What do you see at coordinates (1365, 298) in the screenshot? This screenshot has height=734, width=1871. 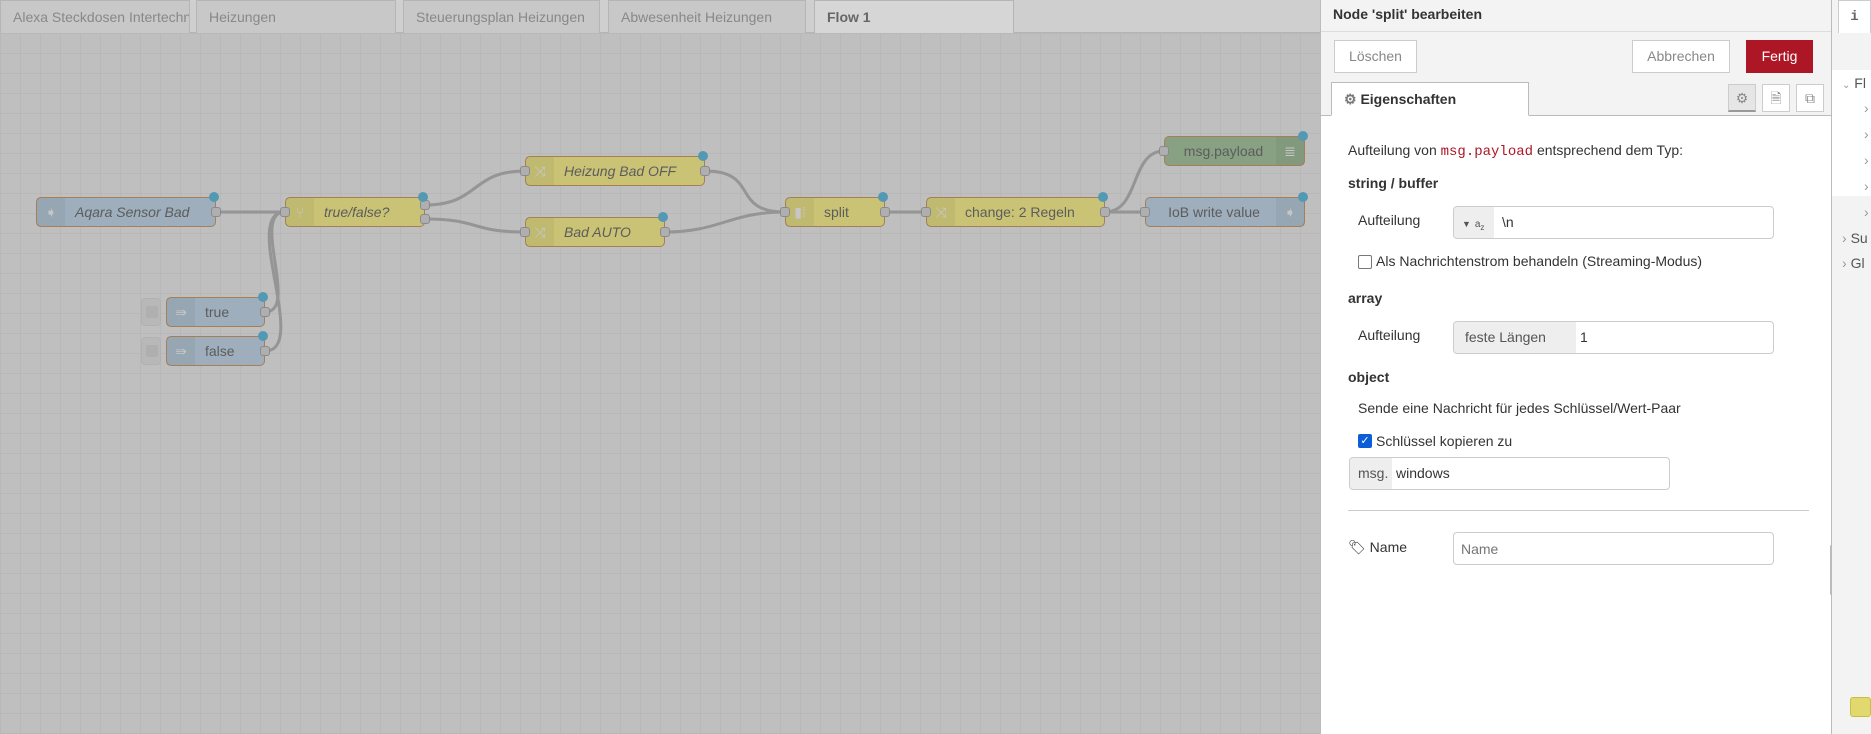 I see `section-heading: array` at bounding box center [1365, 298].